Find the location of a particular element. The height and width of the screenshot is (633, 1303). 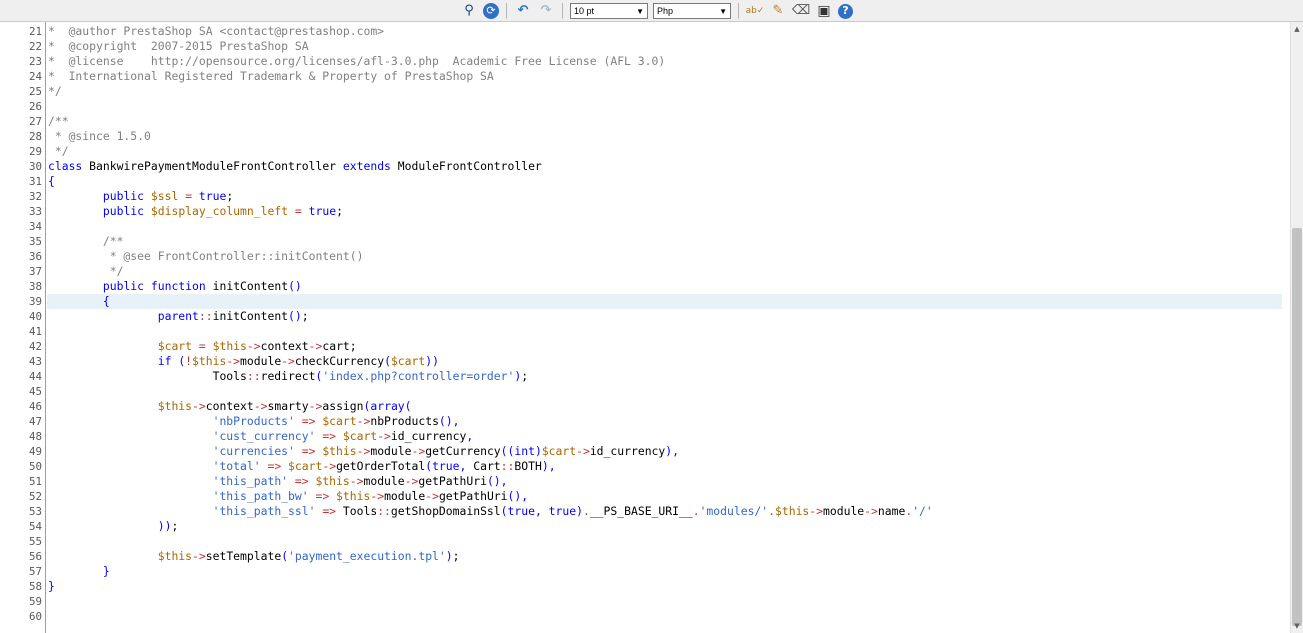

code-line: 34 is located at coordinates (645, 226).